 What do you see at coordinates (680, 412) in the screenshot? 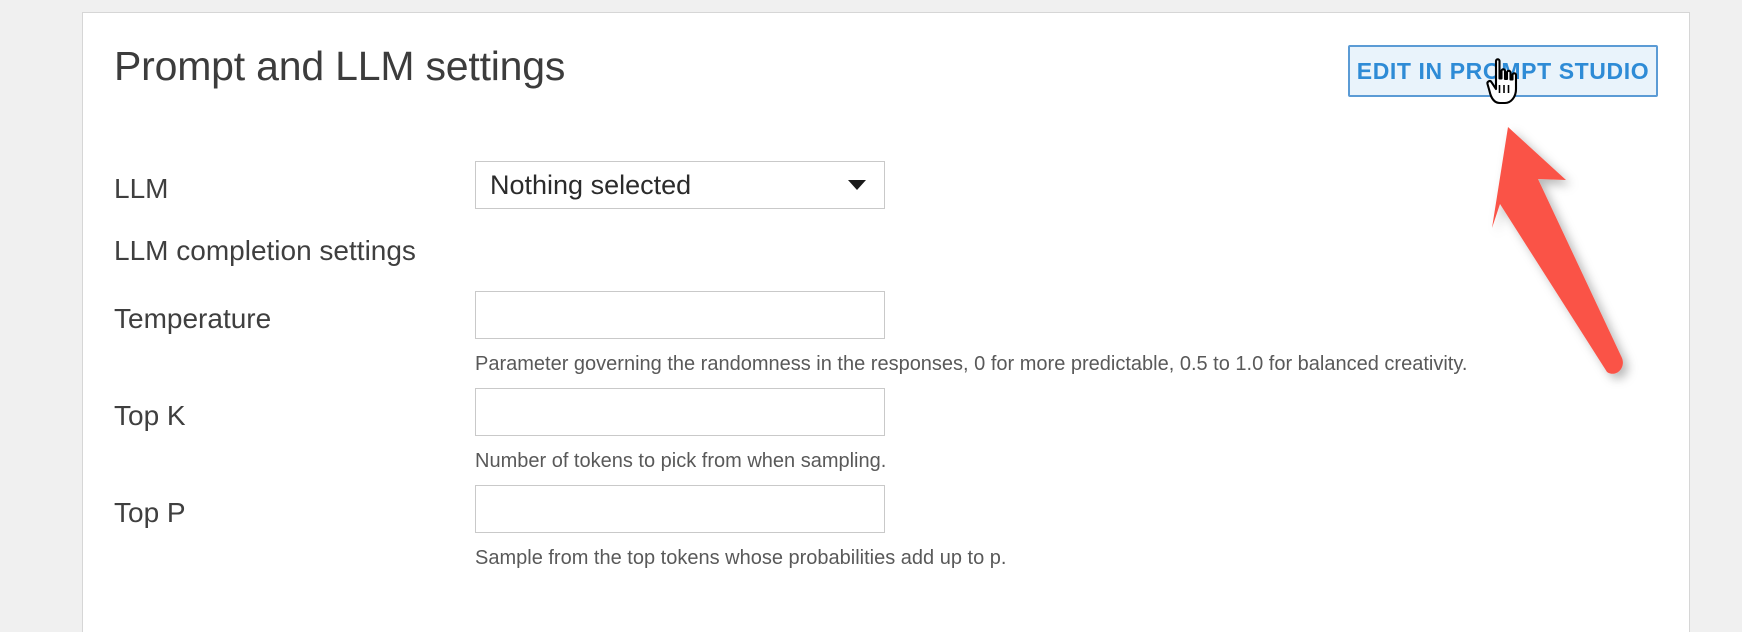
I see `top-k-input` at bounding box center [680, 412].